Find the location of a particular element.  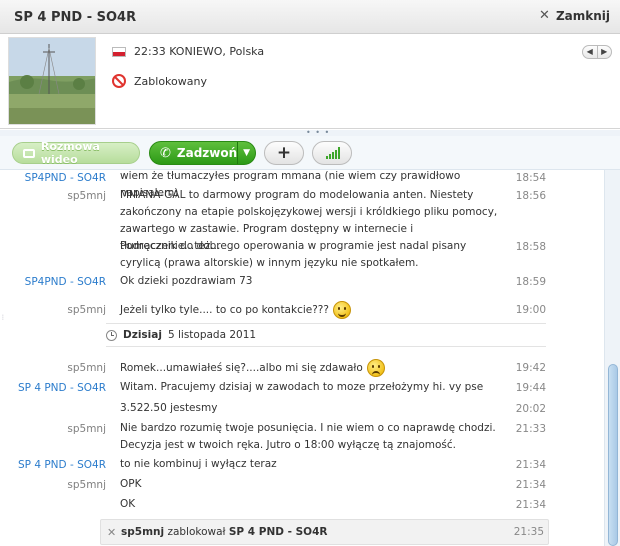

clock-icon is located at coordinates (111, 335).